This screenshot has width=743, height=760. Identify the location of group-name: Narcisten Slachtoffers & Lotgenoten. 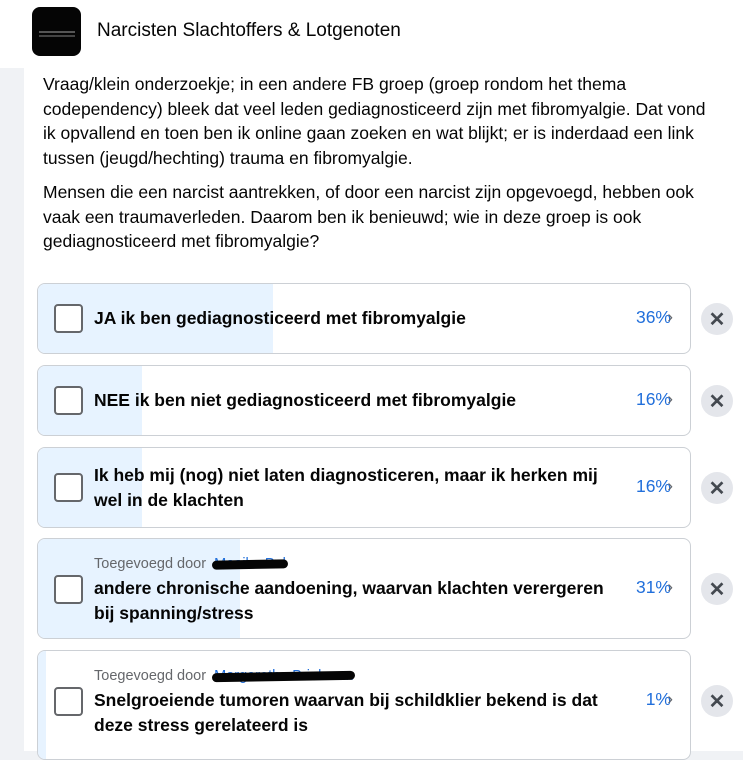
(249, 31).